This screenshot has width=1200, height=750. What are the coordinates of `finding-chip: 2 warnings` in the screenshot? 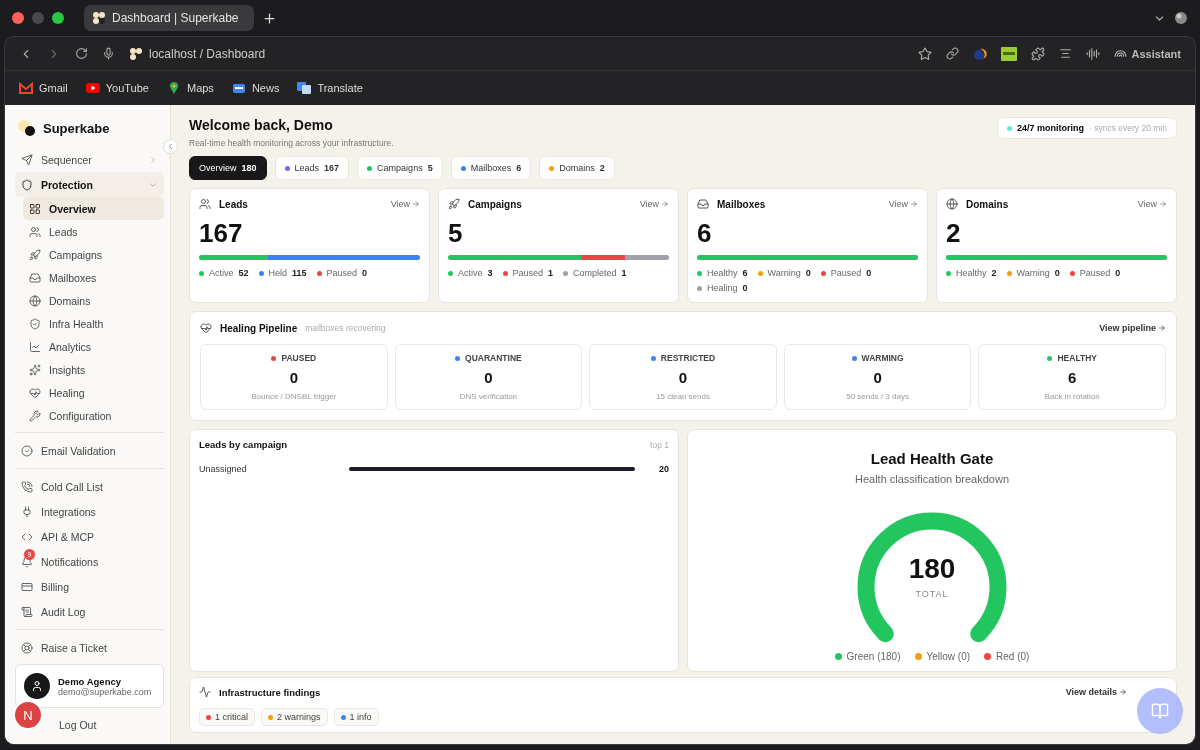 It's located at (294, 717).